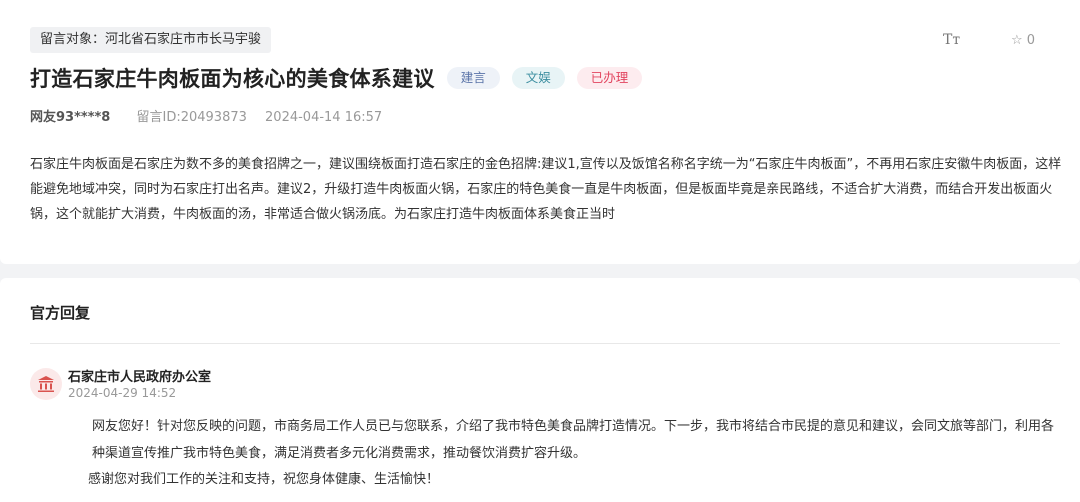 The image size is (1080, 502). Describe the element at coordinates (60, 313) in the screenshot. I see `reply-section-title: 官方回复` at that location.